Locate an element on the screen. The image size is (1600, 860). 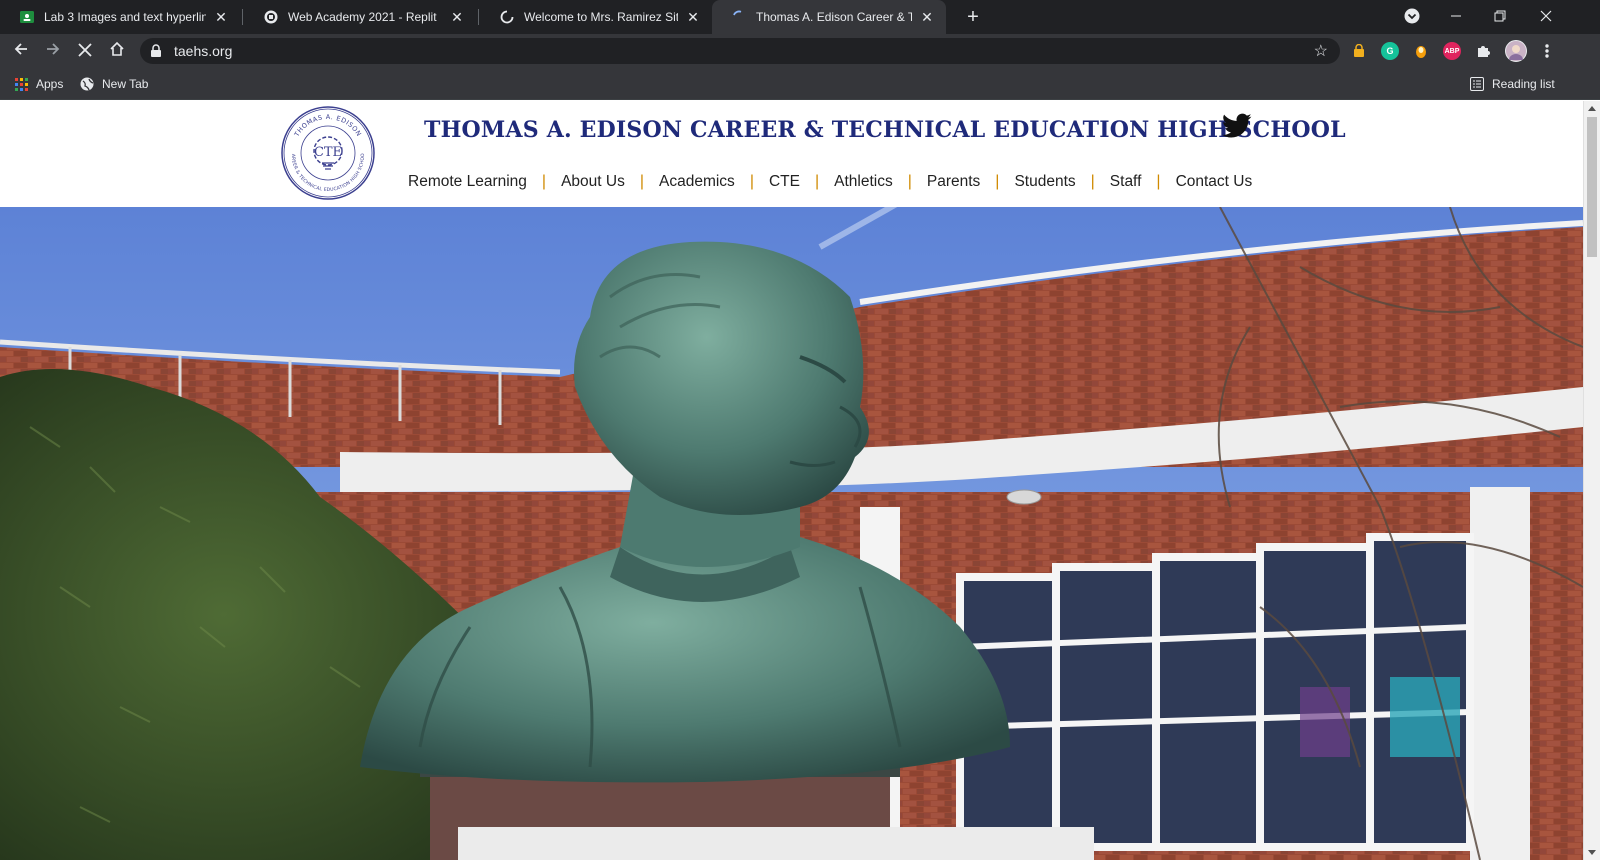
minimize-button is located at coordinates (1456, 17).